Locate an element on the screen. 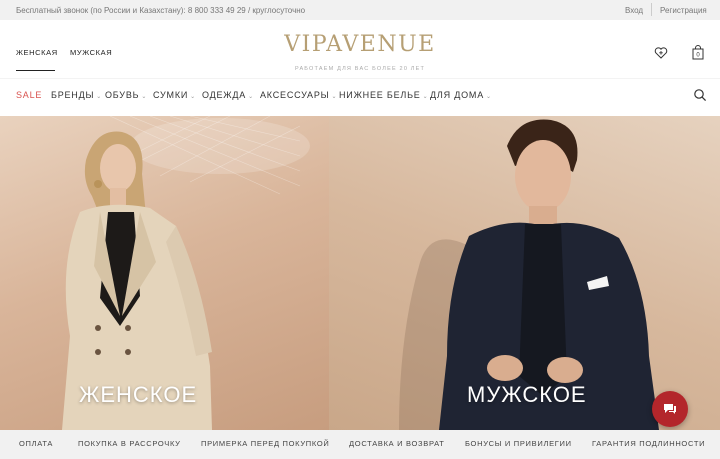 The height and width of the screenshot is (459, 720). tab-men: МУЖСКАЯ is located at coordinates (91, 52).